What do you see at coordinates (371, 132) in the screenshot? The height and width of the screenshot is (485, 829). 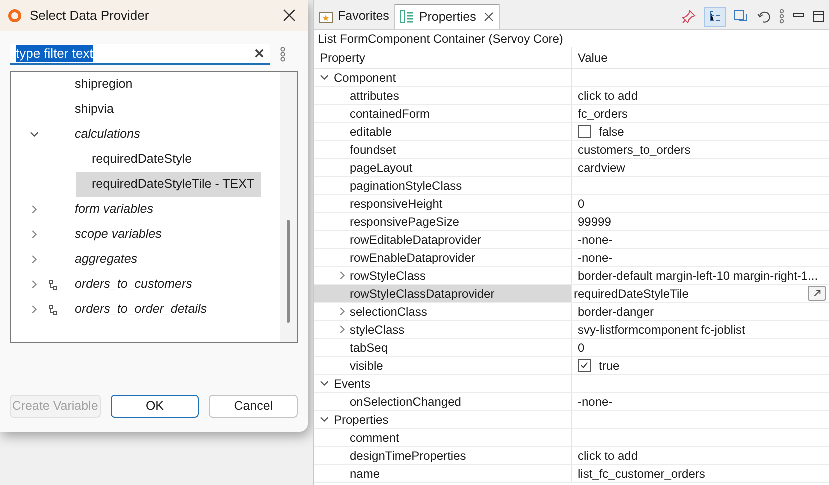 I see `property-name: editable` at bounding box center [371, 132].